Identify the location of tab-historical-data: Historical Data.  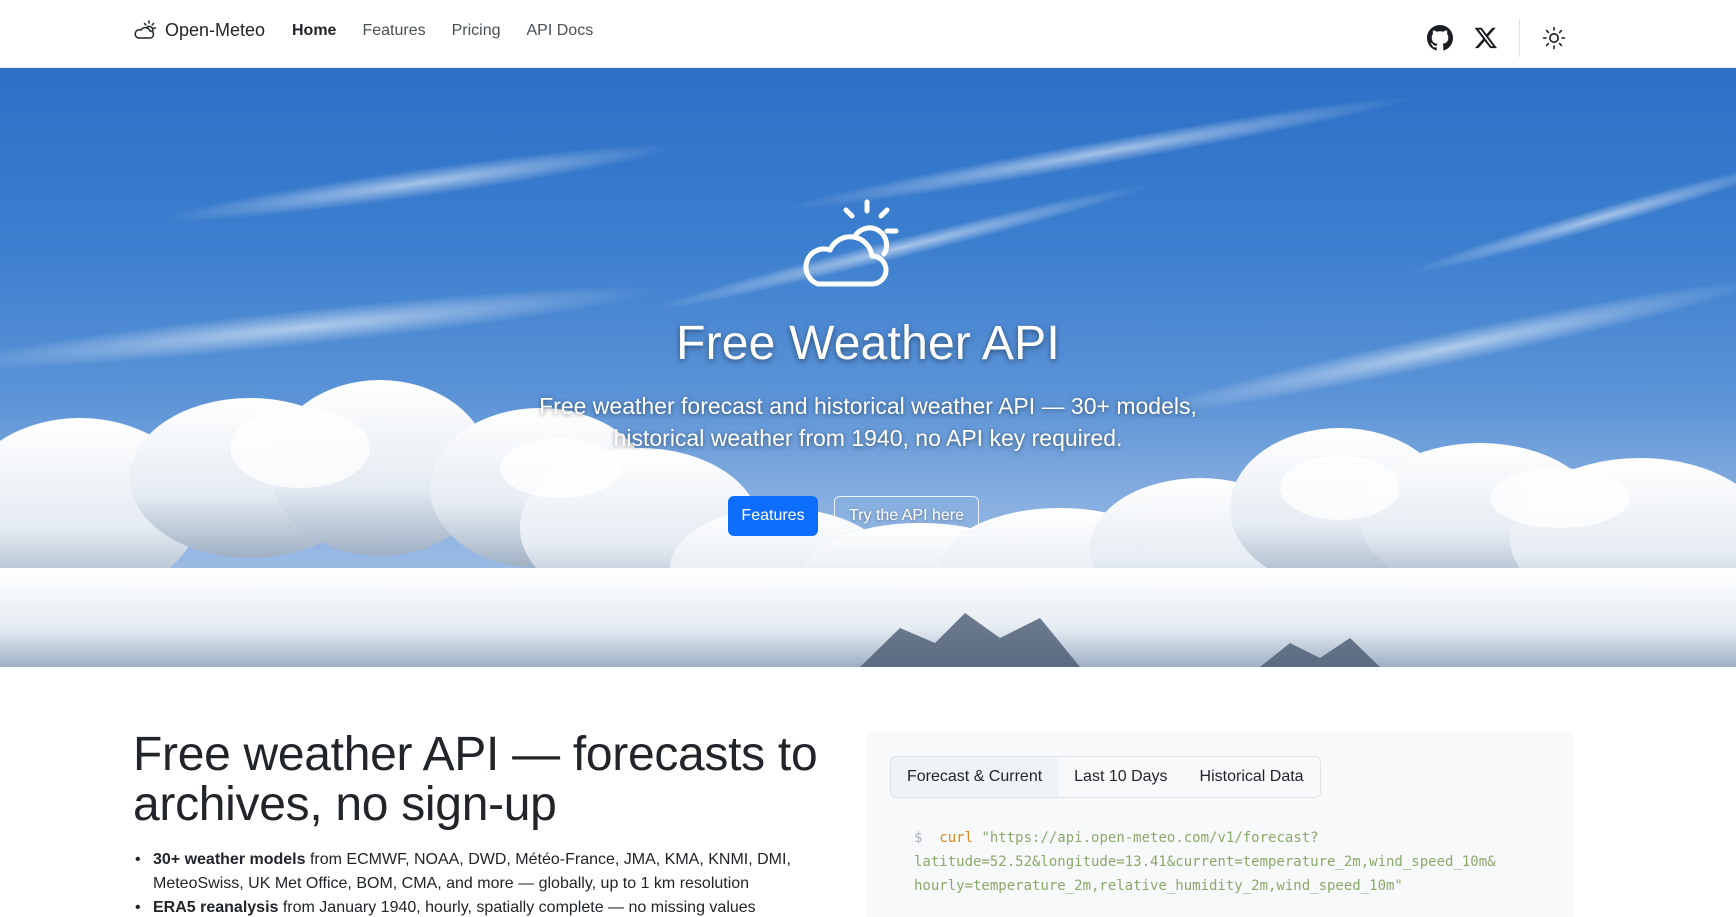
(1251, 777).